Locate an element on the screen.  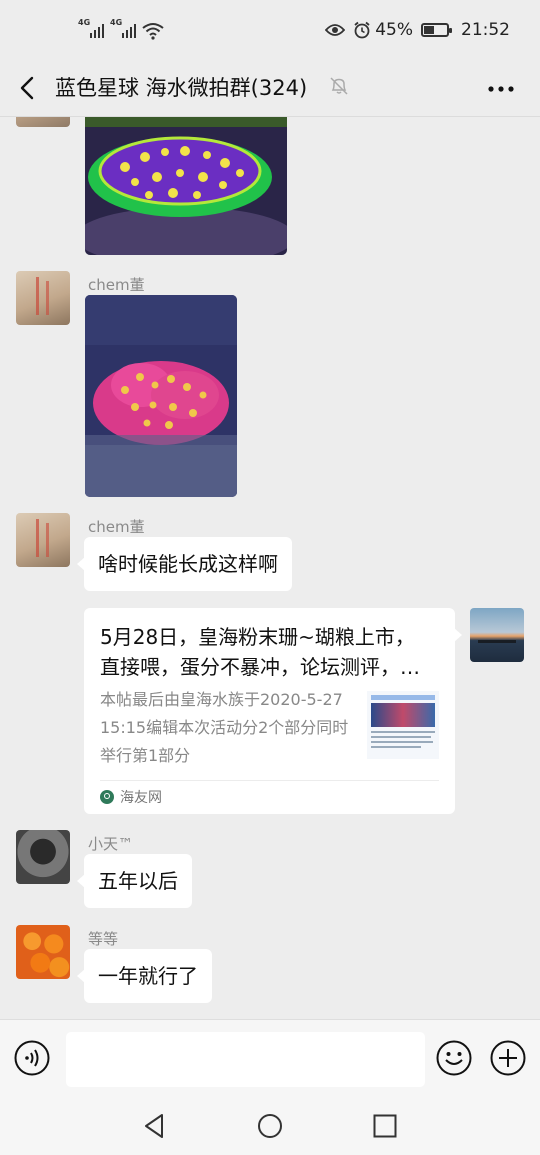
nav-recents-icon is located at coordinates (385, 1126).